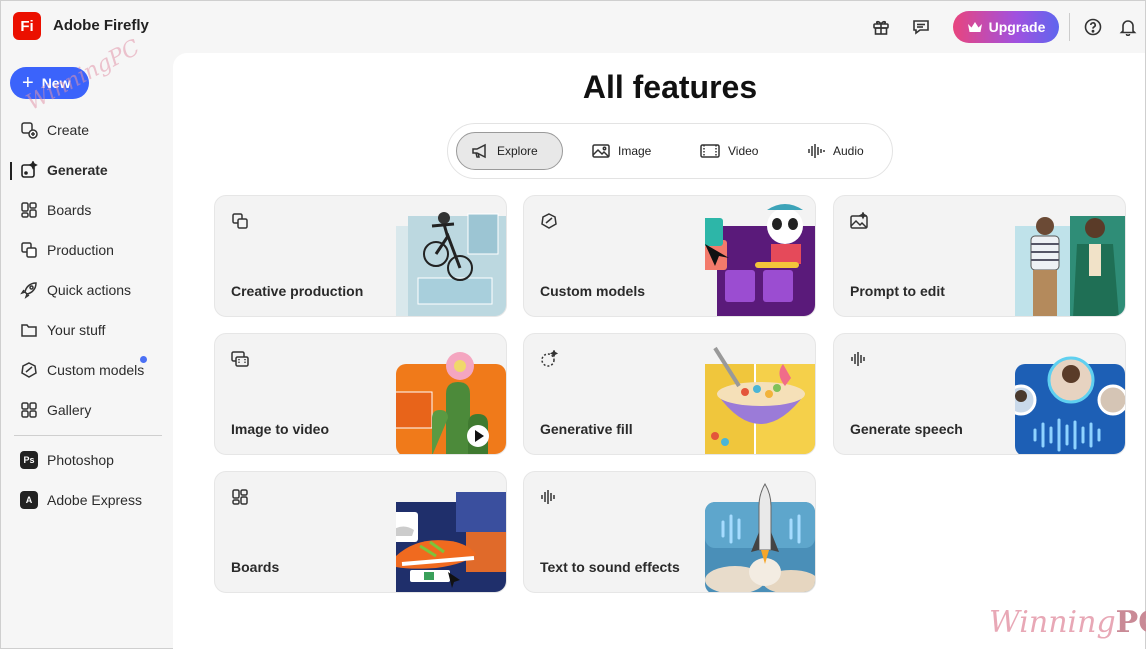 The height and width of the screenshot is (649, 1146). What do you see at coordinates (80, 460) in the screenshot?
I see `sidebar-item-label: Photoshop` at bounding box center [80, 460].